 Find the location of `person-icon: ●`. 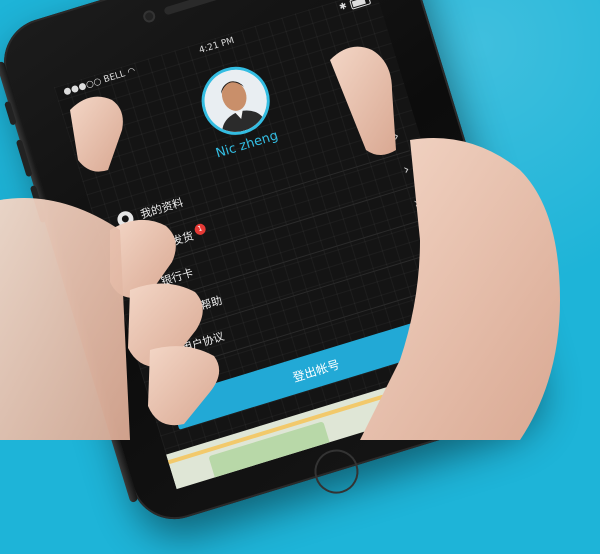

person-icon: ● is located at coordinates (125, 219).